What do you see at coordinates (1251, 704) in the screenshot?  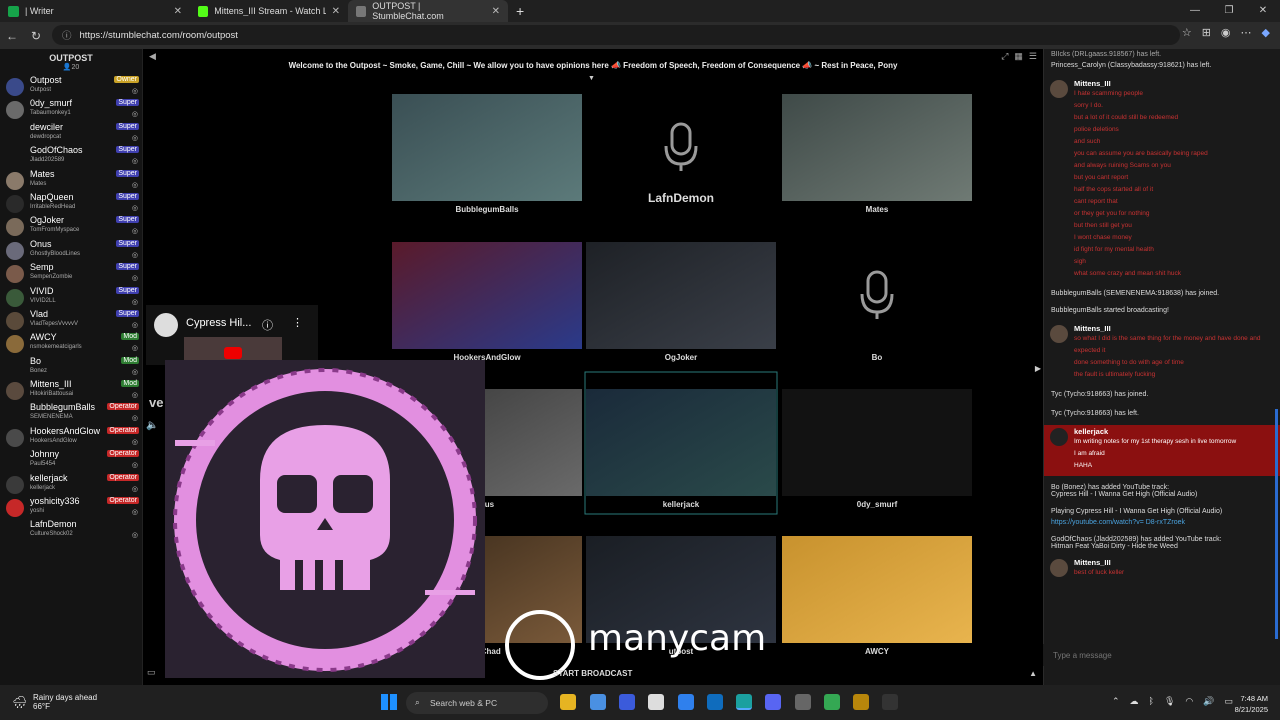 I see `taskbar-clock: 7:48 AM 8/21/2025` at bounding box center [1251, 704].